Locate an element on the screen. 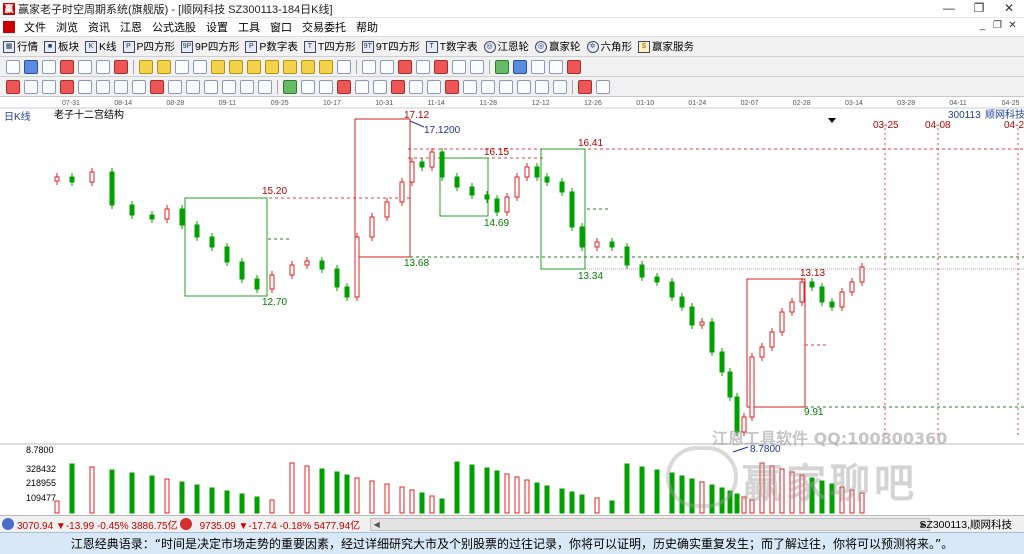 The width and height of the screenshot is (1024, 554). tool-flag-icon is located at coordinates (121, 66).